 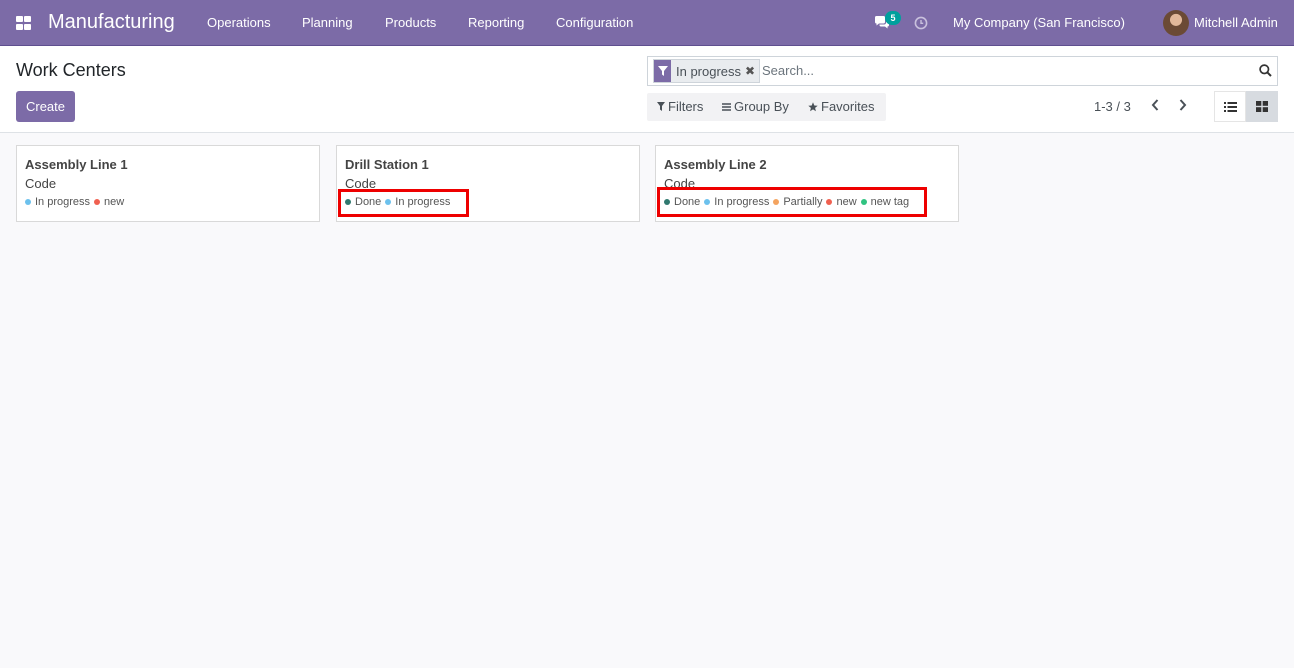 What do you see at coordinates (715, 164) in the screenshot?
I see `card-title: Assembly Line 2` at bounding box center [715, 164].